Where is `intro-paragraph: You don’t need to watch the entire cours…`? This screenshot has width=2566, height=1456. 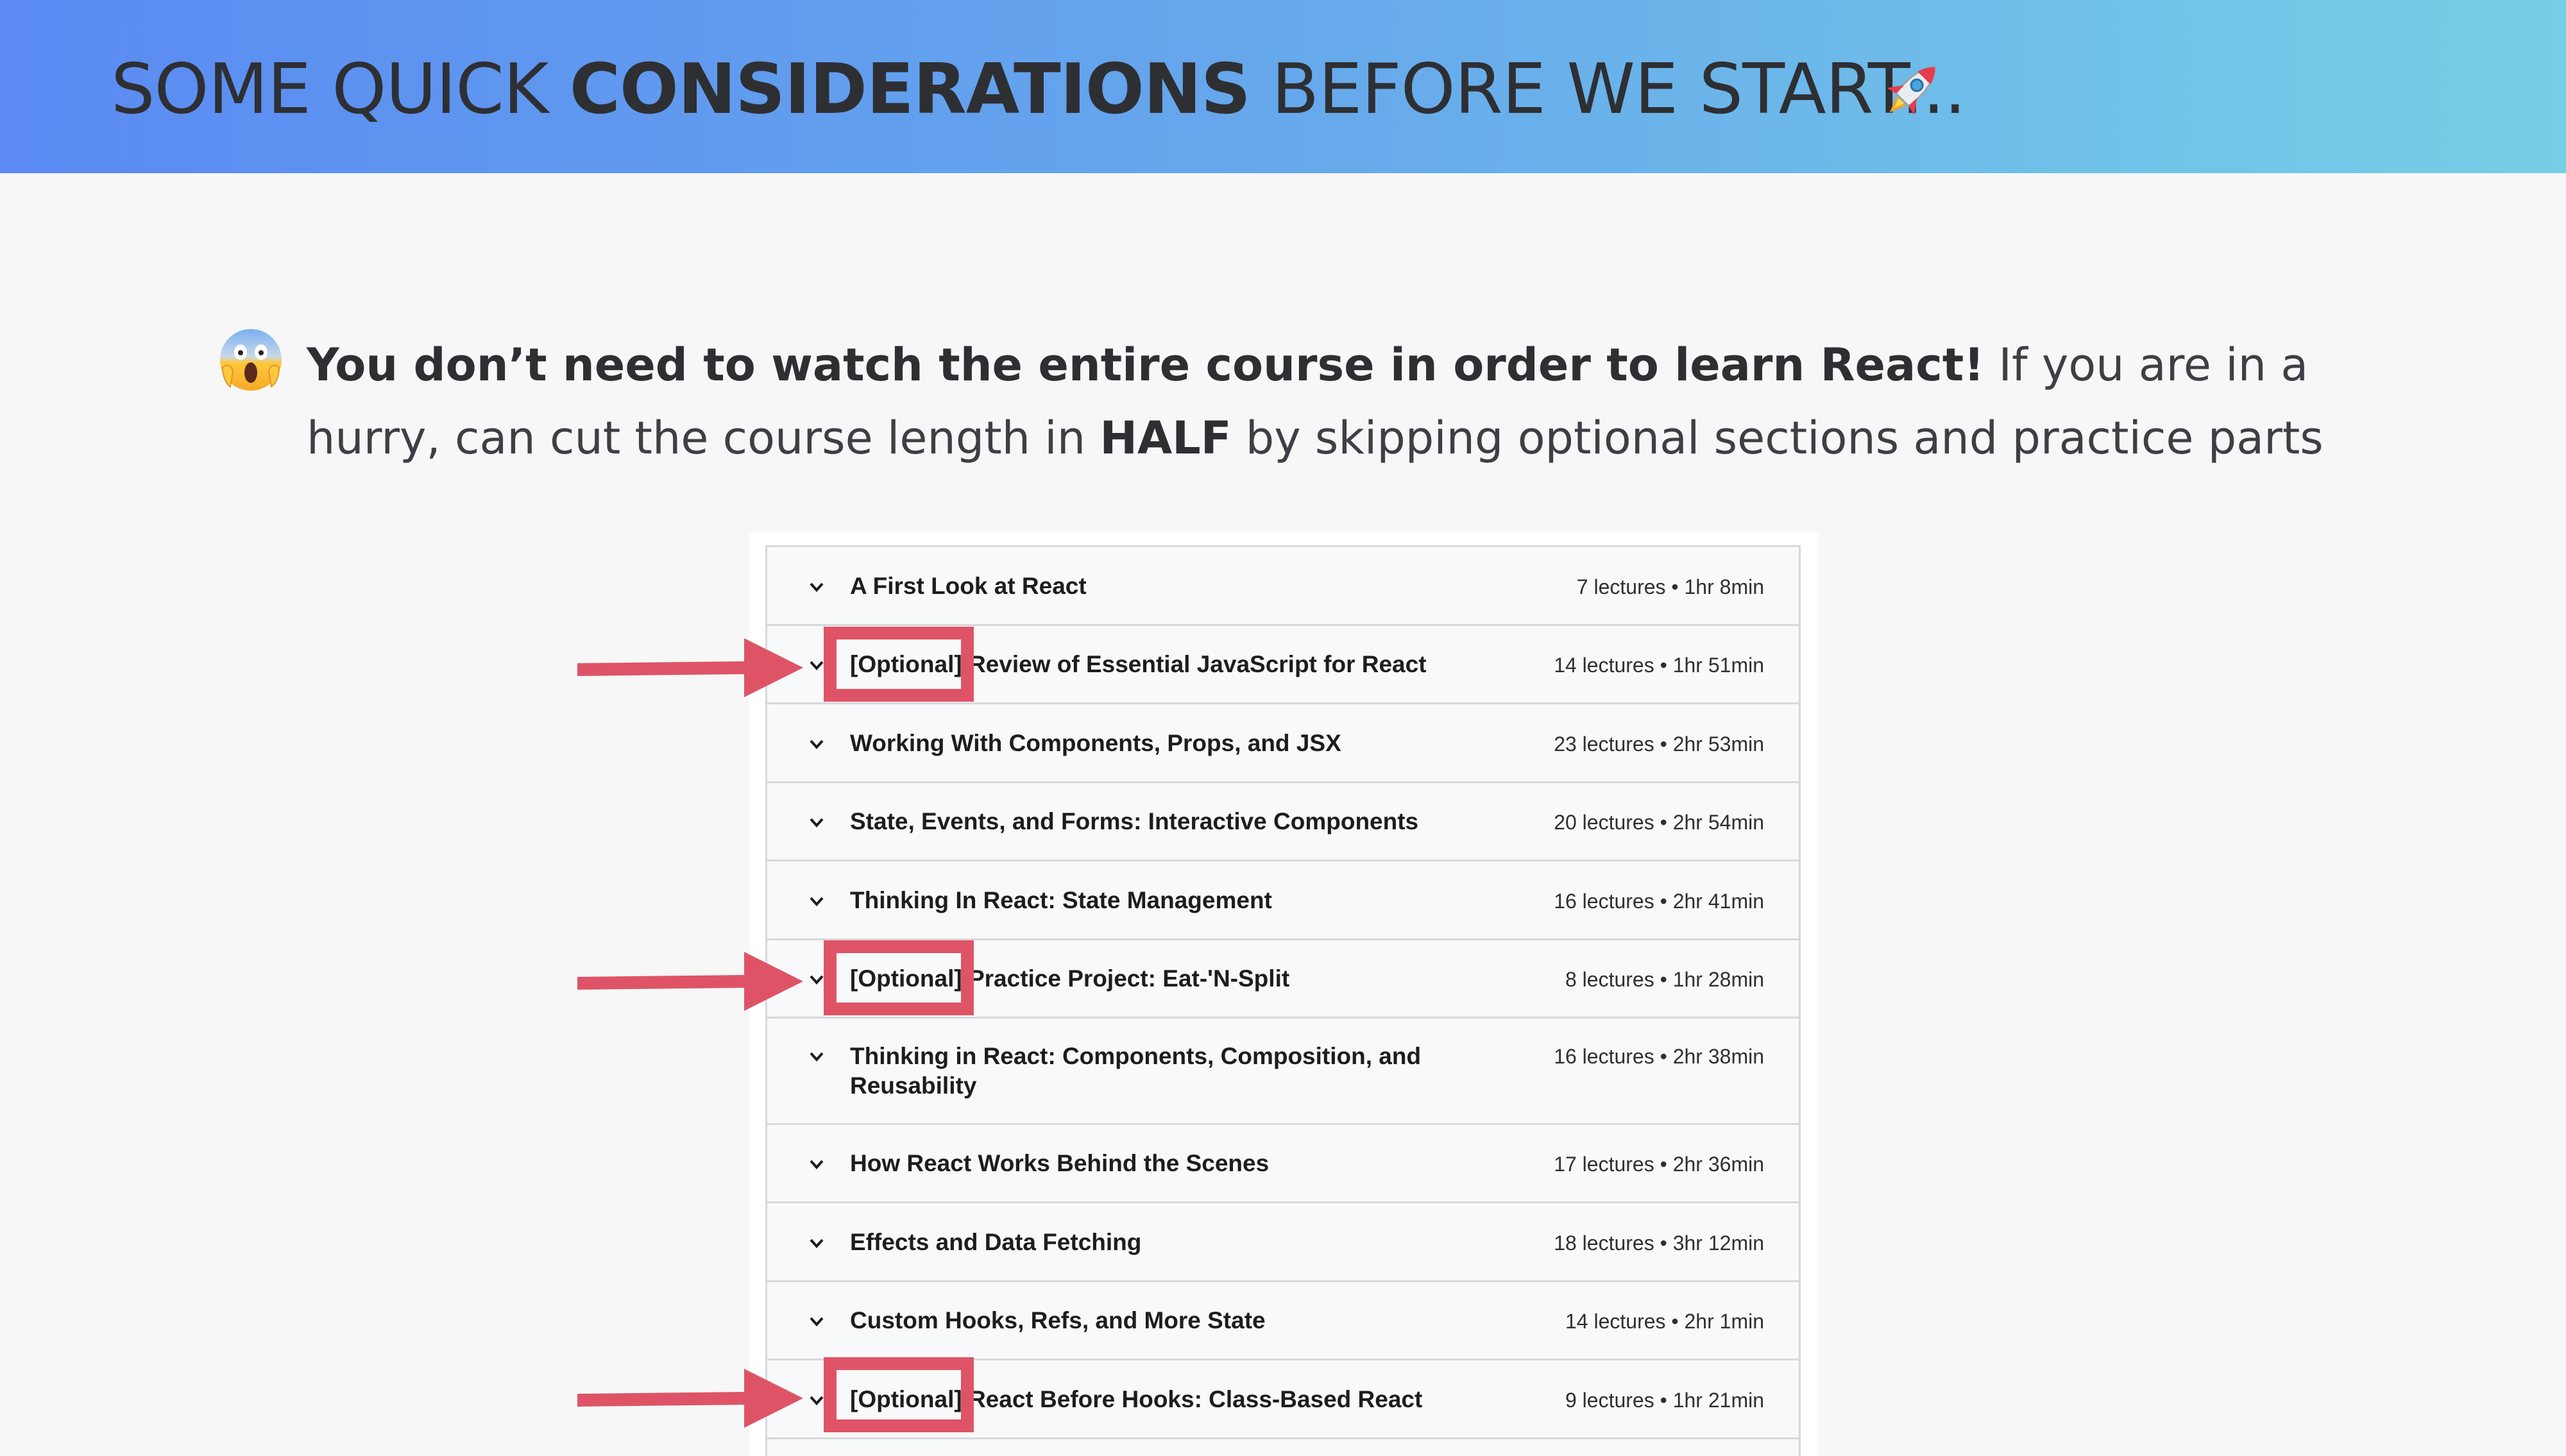
intro-paragraph: You don’t need to watch the entire cours… is located at coordinates (1315, 402).